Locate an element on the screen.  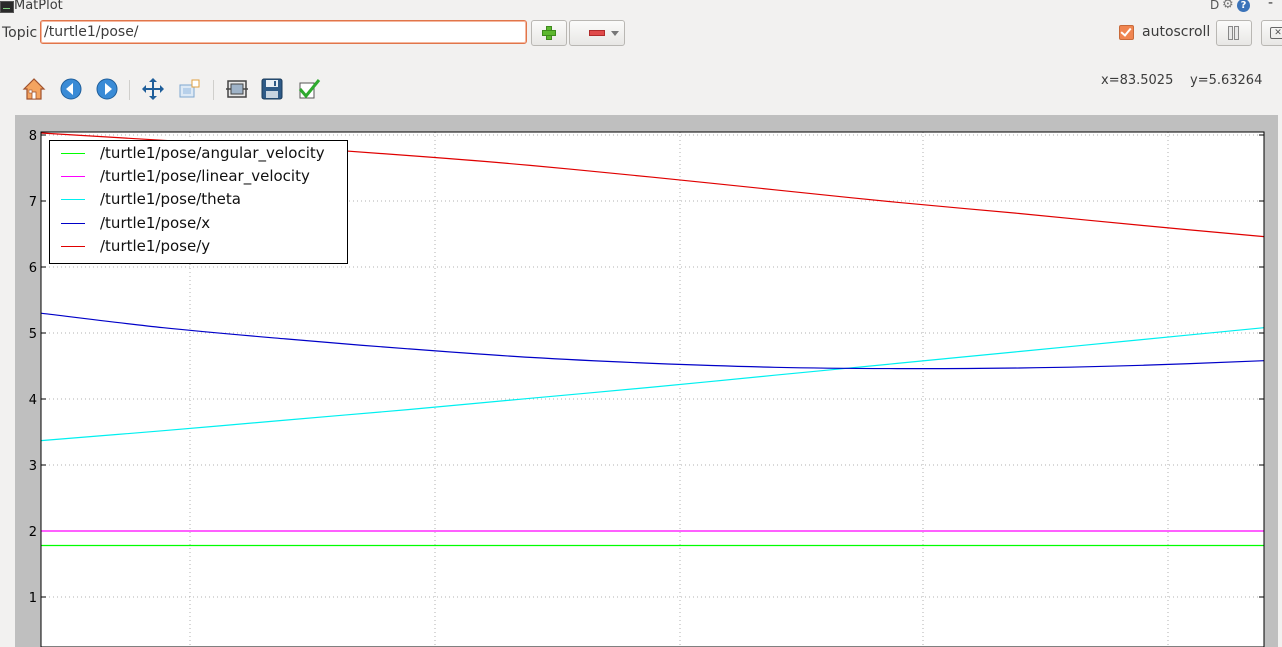
plus-icon is located at coordinates (549, 33).